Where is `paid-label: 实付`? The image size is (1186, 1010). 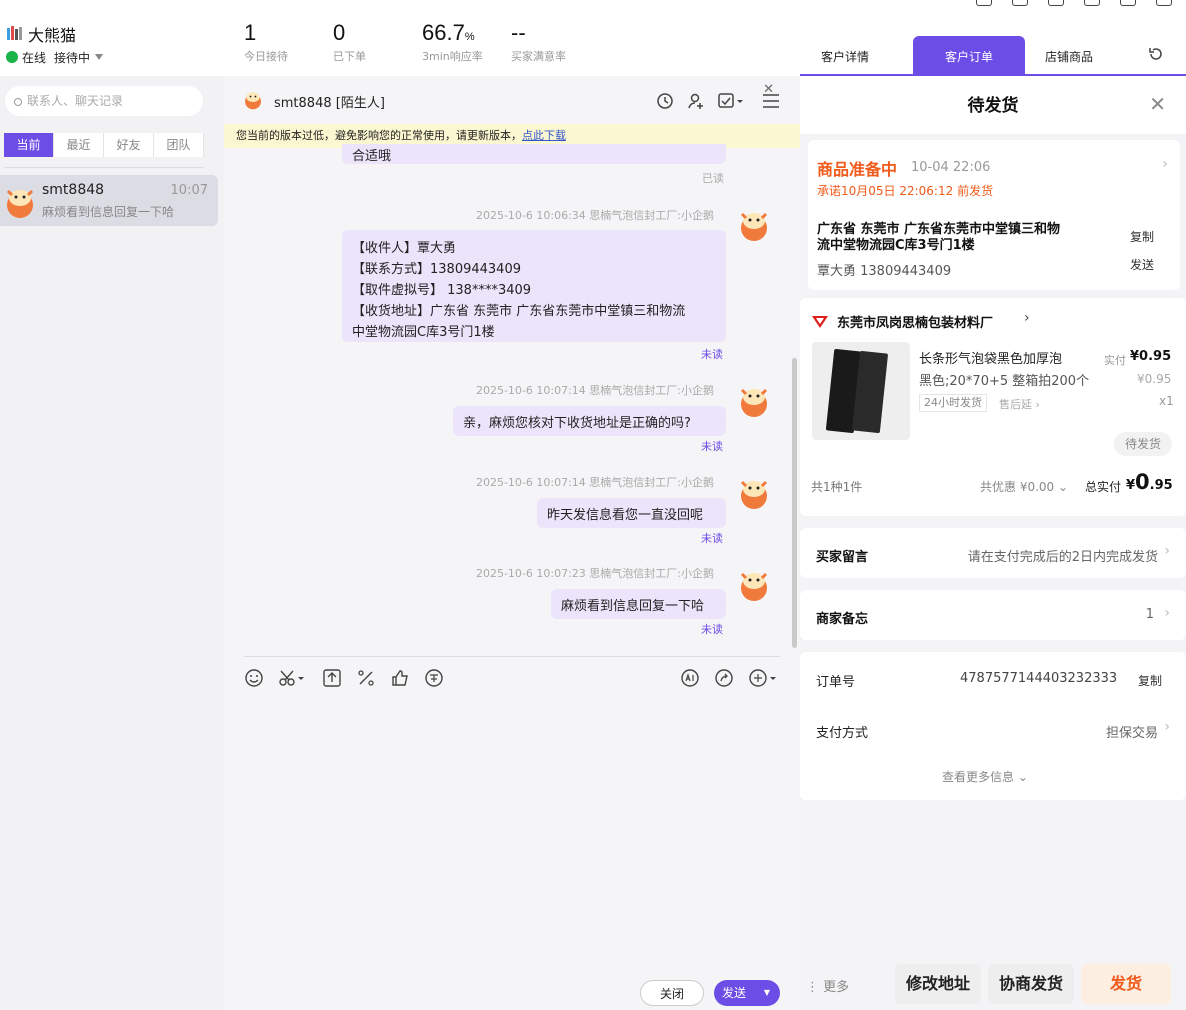
paid-label: 实付 is located at coordinates (1115, 360).